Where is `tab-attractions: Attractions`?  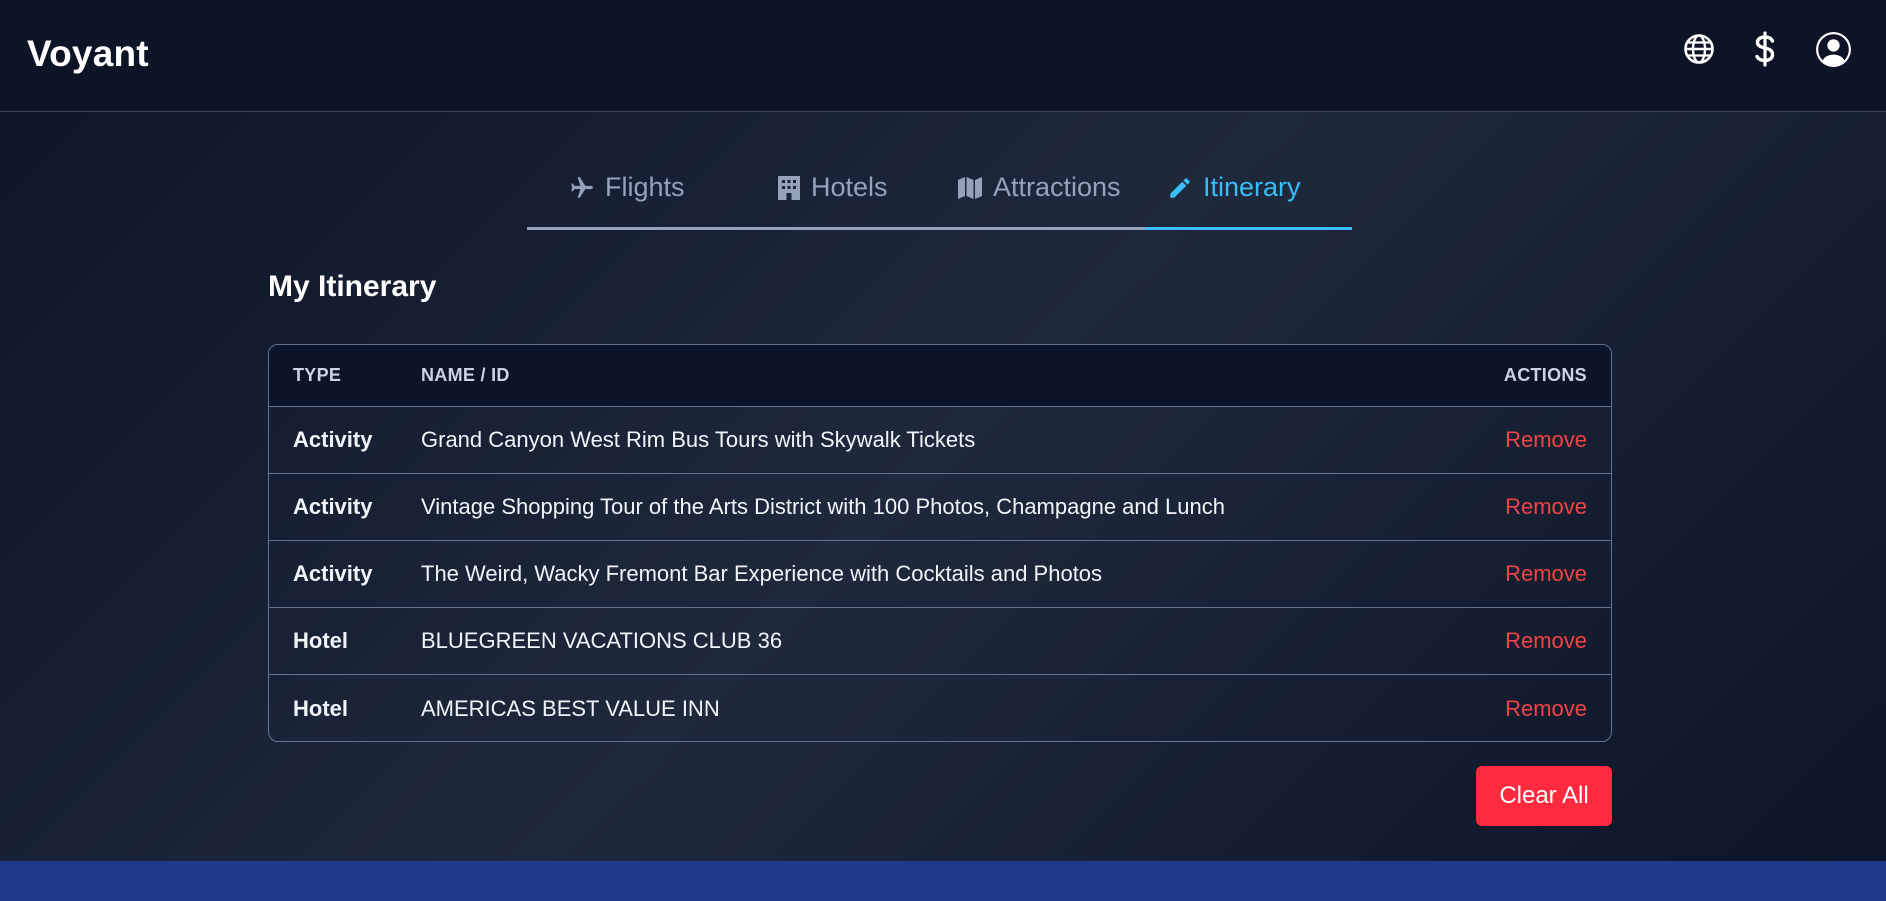
tab-attractions: Attractions is located at coordinates (1039, 193).